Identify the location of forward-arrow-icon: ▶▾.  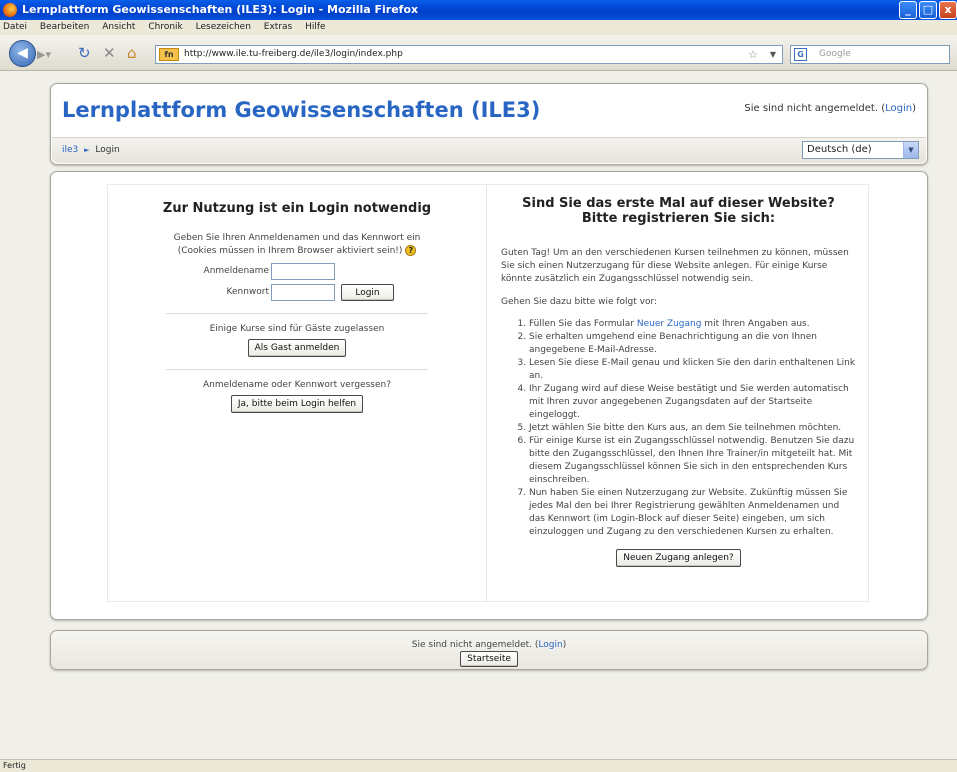
(46, 55).